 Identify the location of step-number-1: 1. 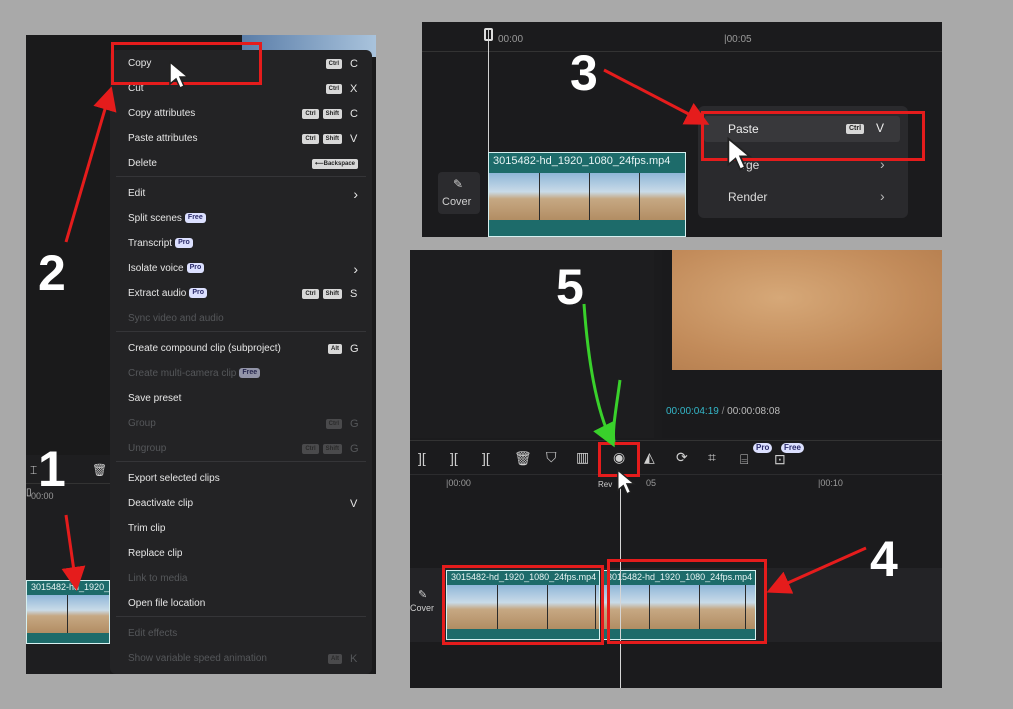
(52, 469).